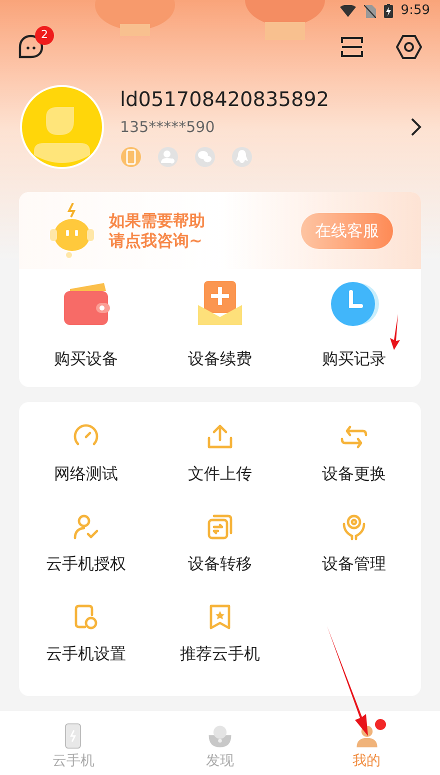 This screenshot has width=440, height=775. I want to click on person-icon, so click(168, 157).